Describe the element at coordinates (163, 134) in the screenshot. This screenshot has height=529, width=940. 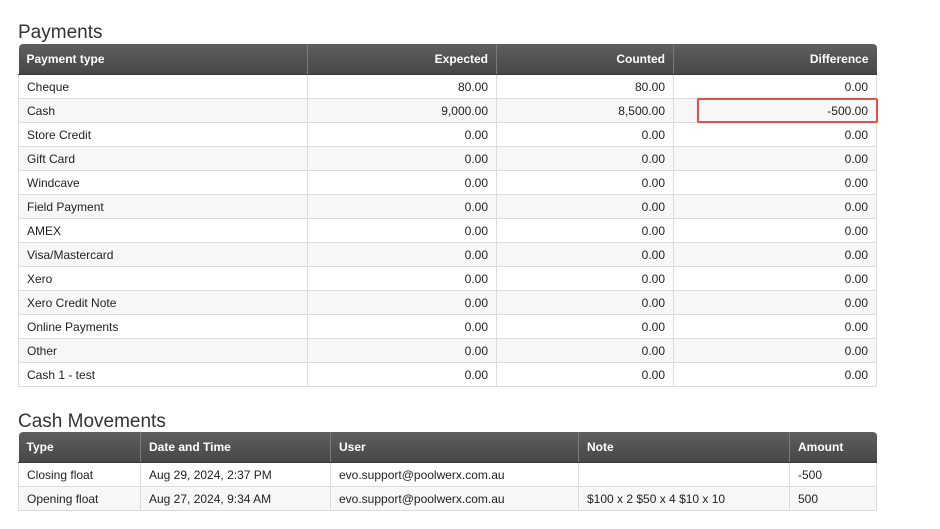
I see `payment-type-cell: Store Credit` at that location.